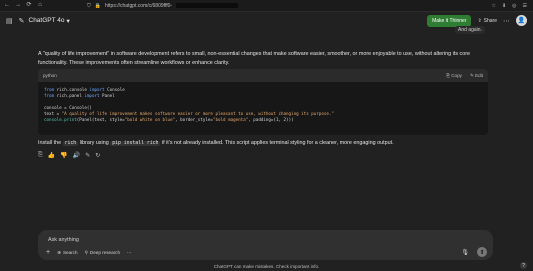 The image size is (533, 271). Describe the element at coordinates (194, 119) in the screenshot. I see `code-token: , border_style=` at that location.